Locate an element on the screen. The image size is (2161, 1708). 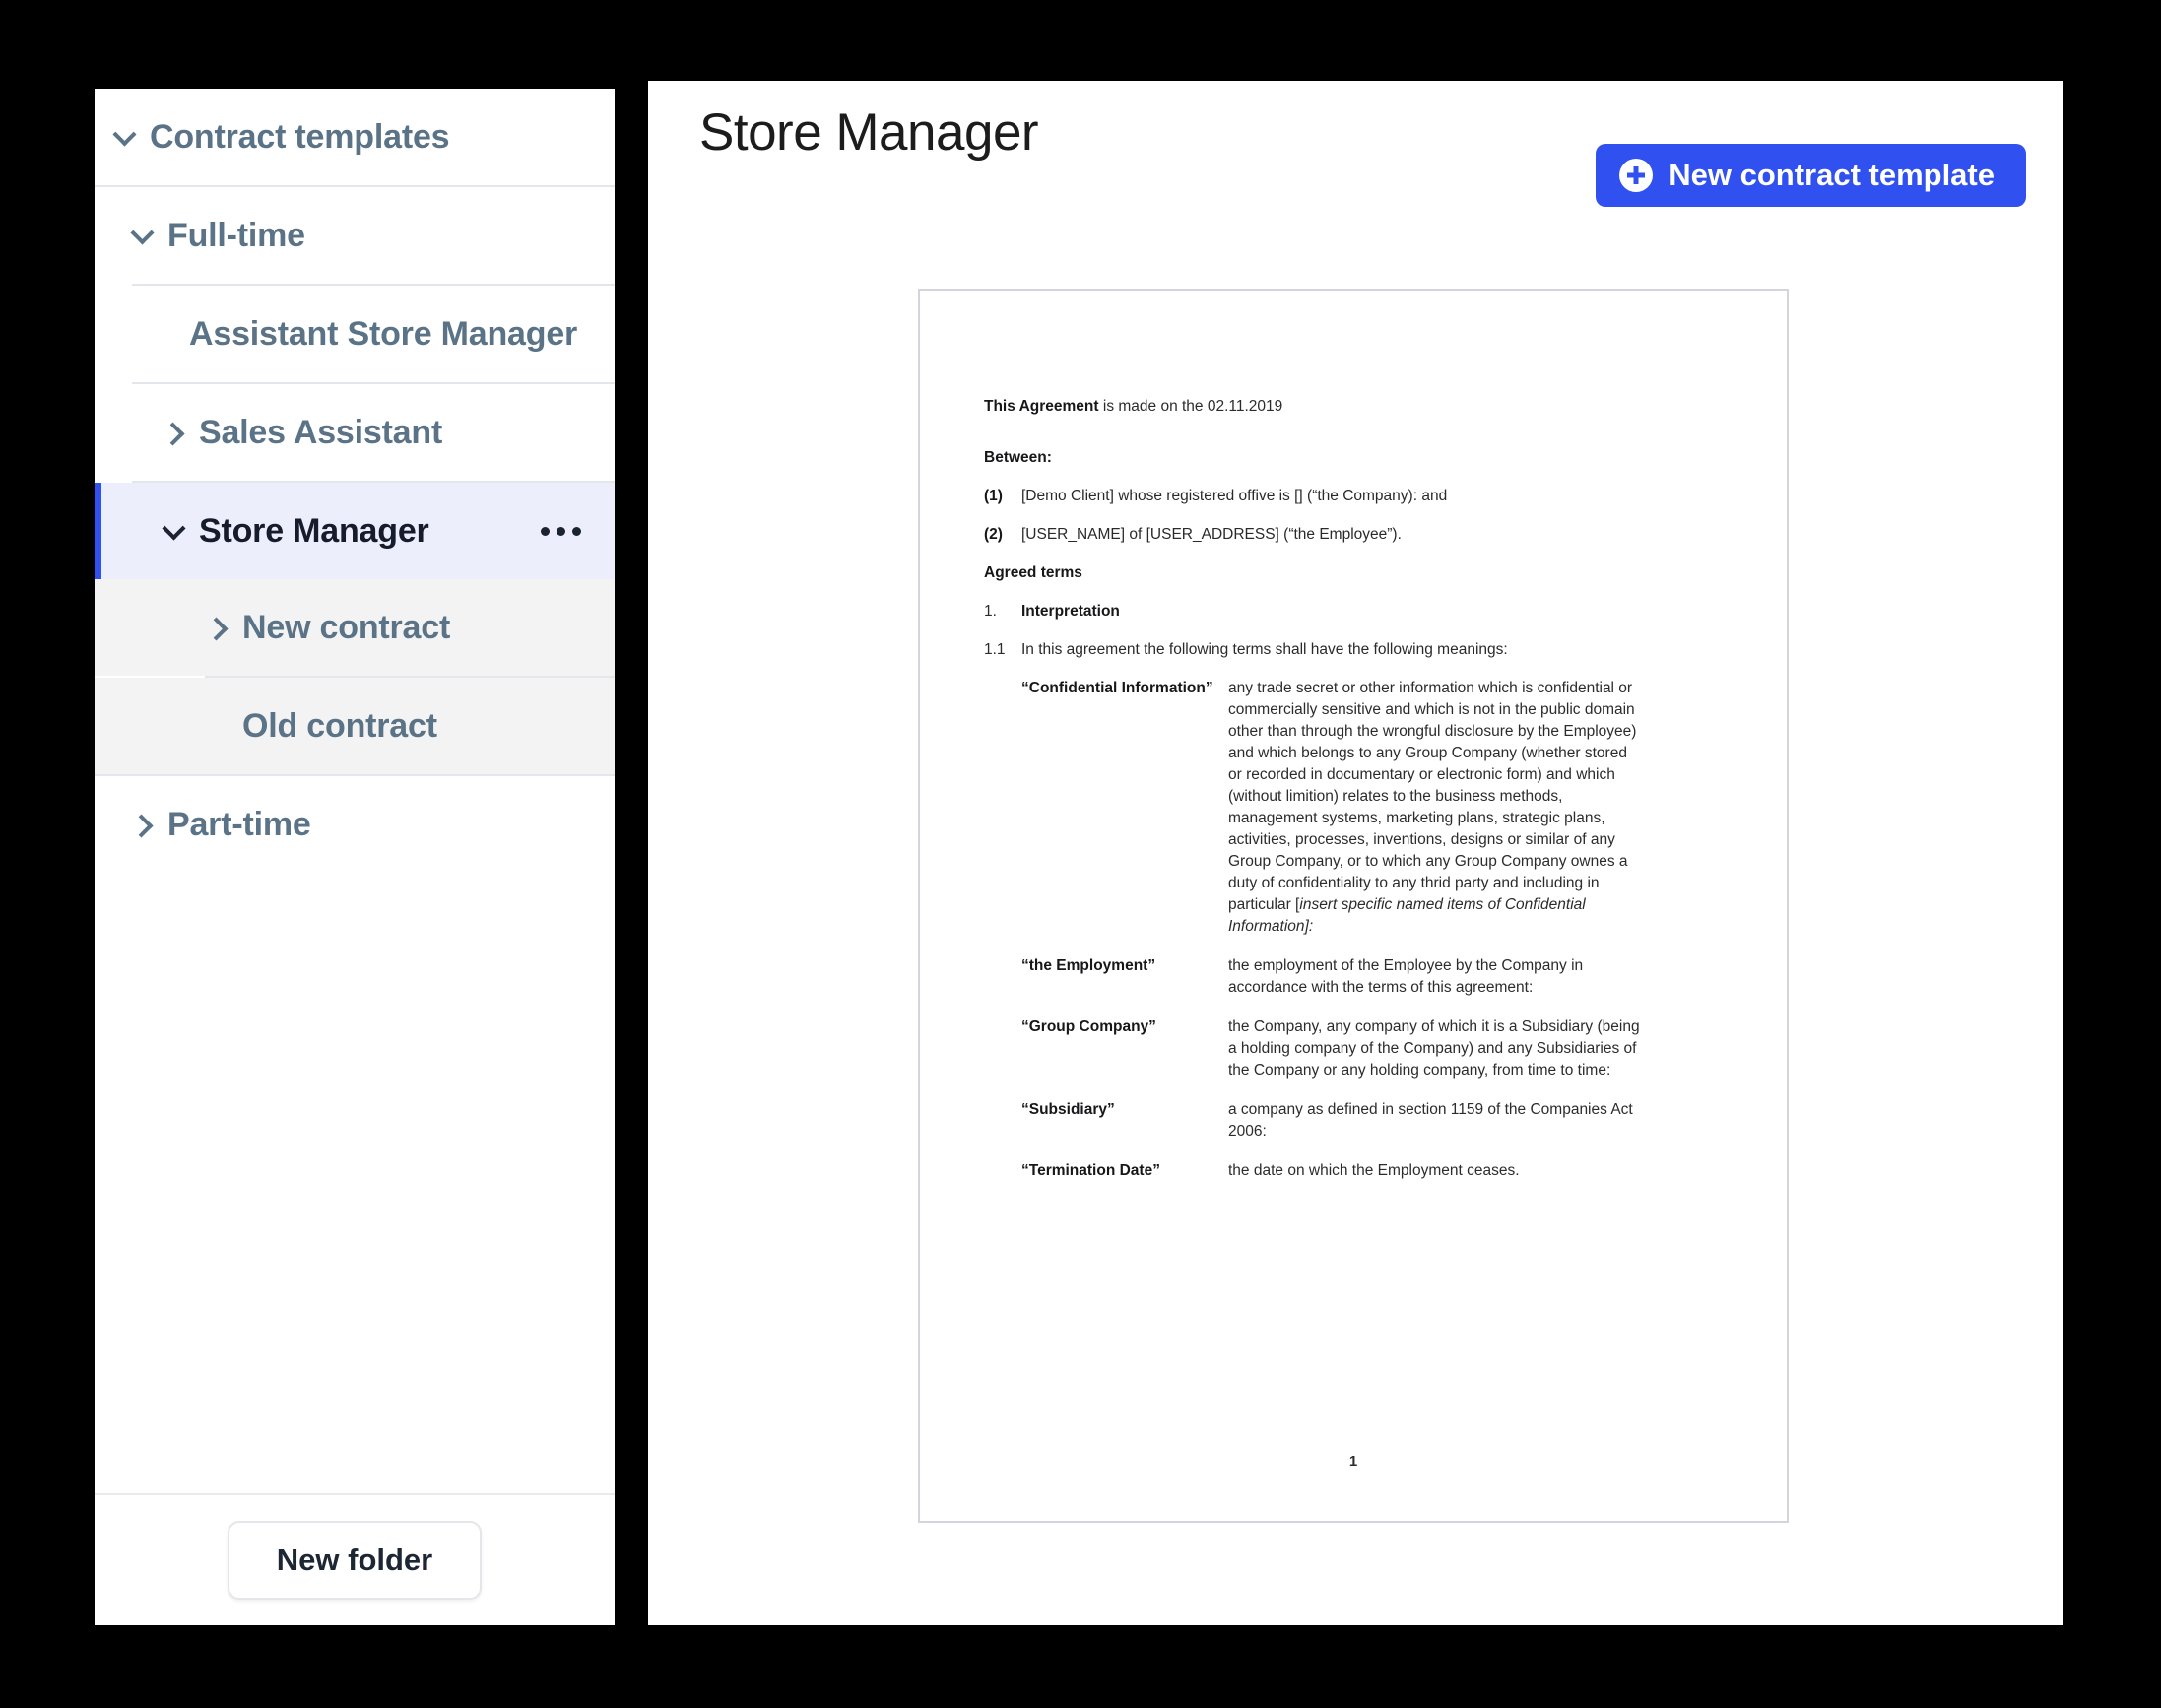
tree-item-label: Sales Assistant is located at coordinates (321, 432).